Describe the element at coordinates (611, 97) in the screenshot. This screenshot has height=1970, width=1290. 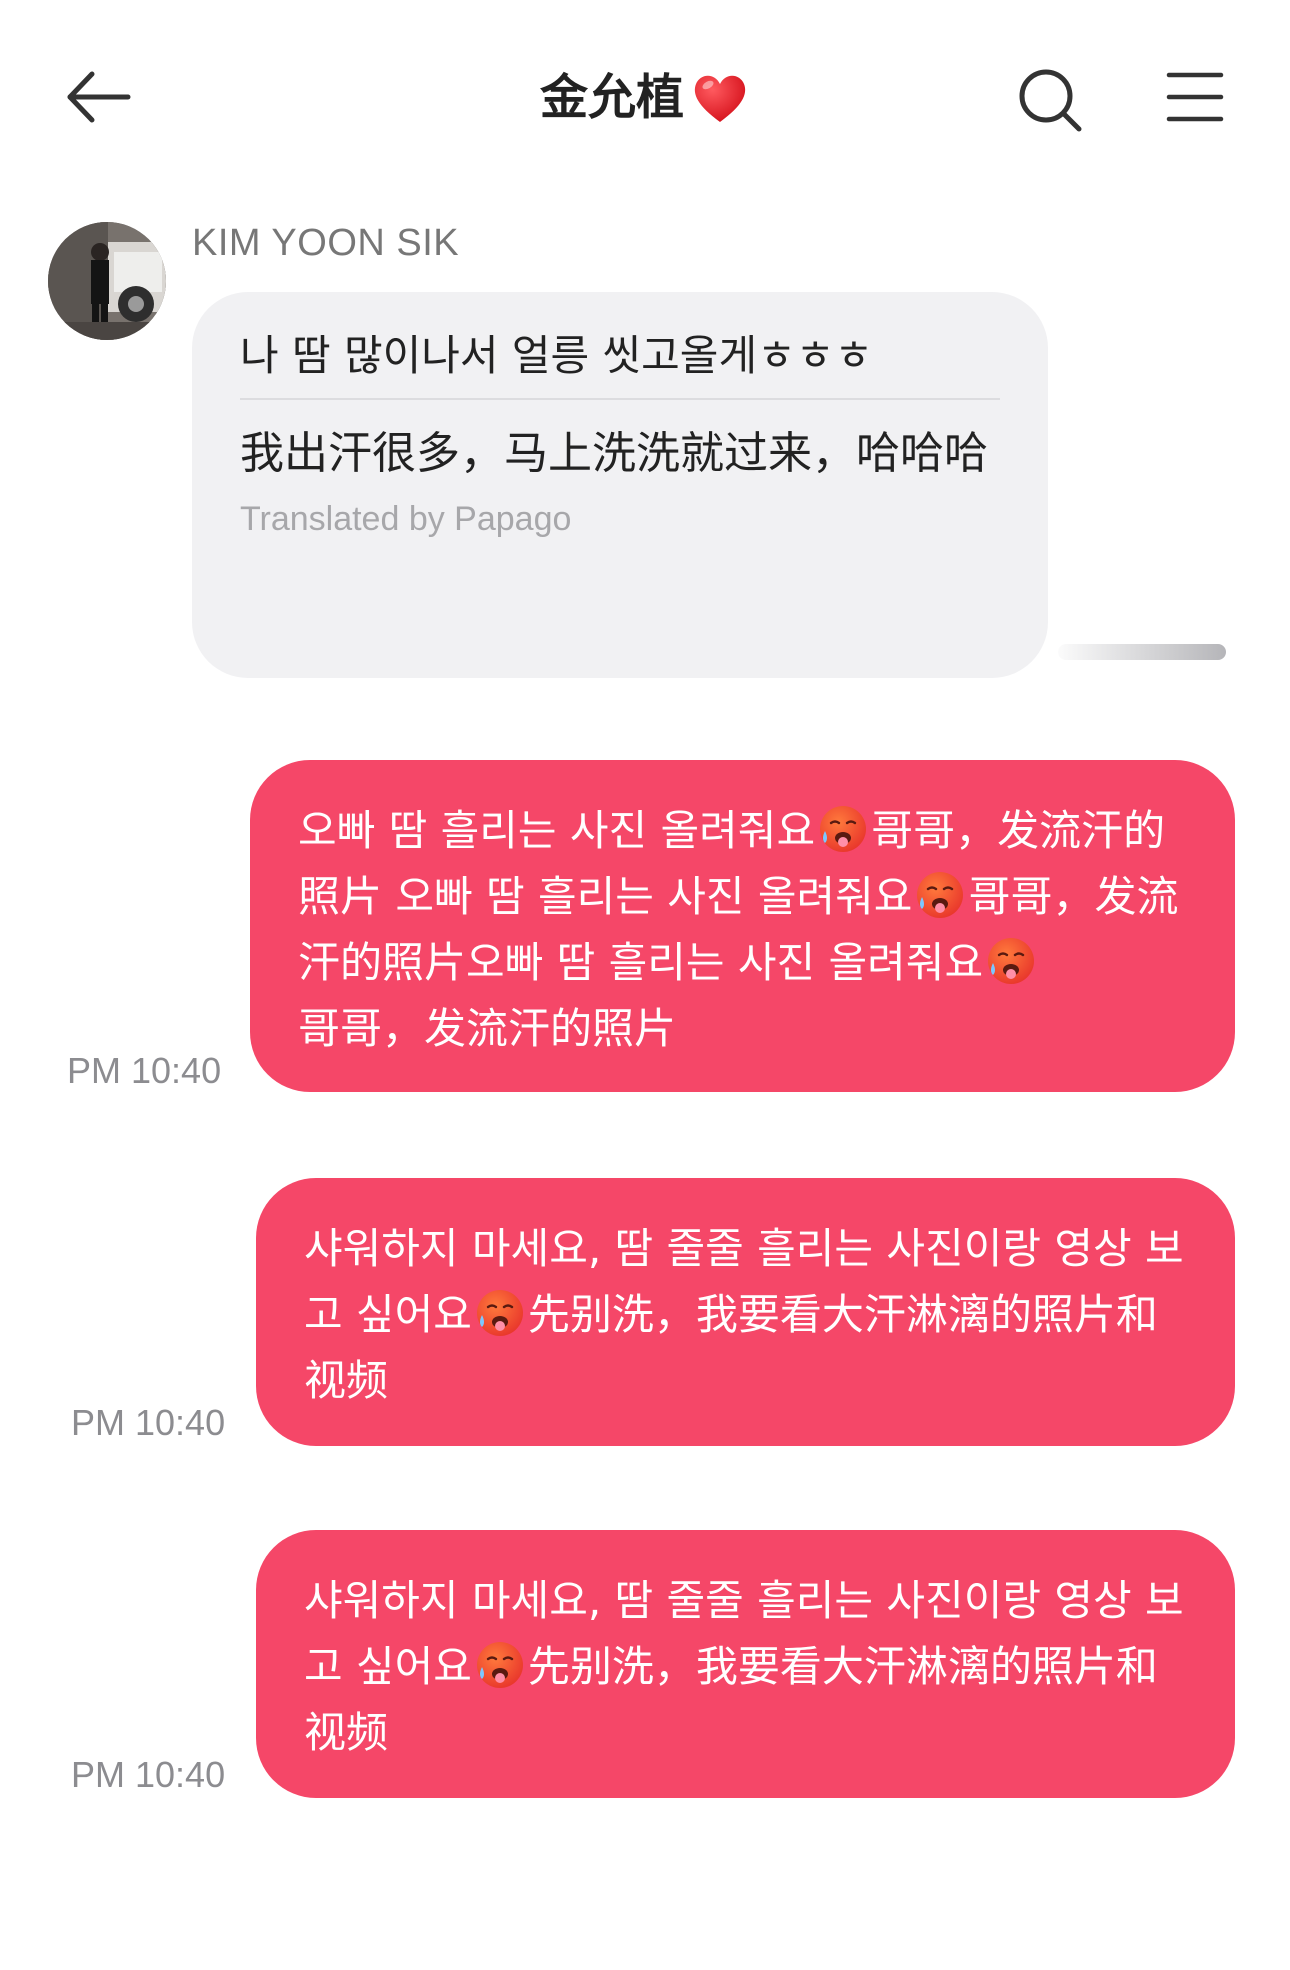
I see `chat-title: 金允植` at that location.